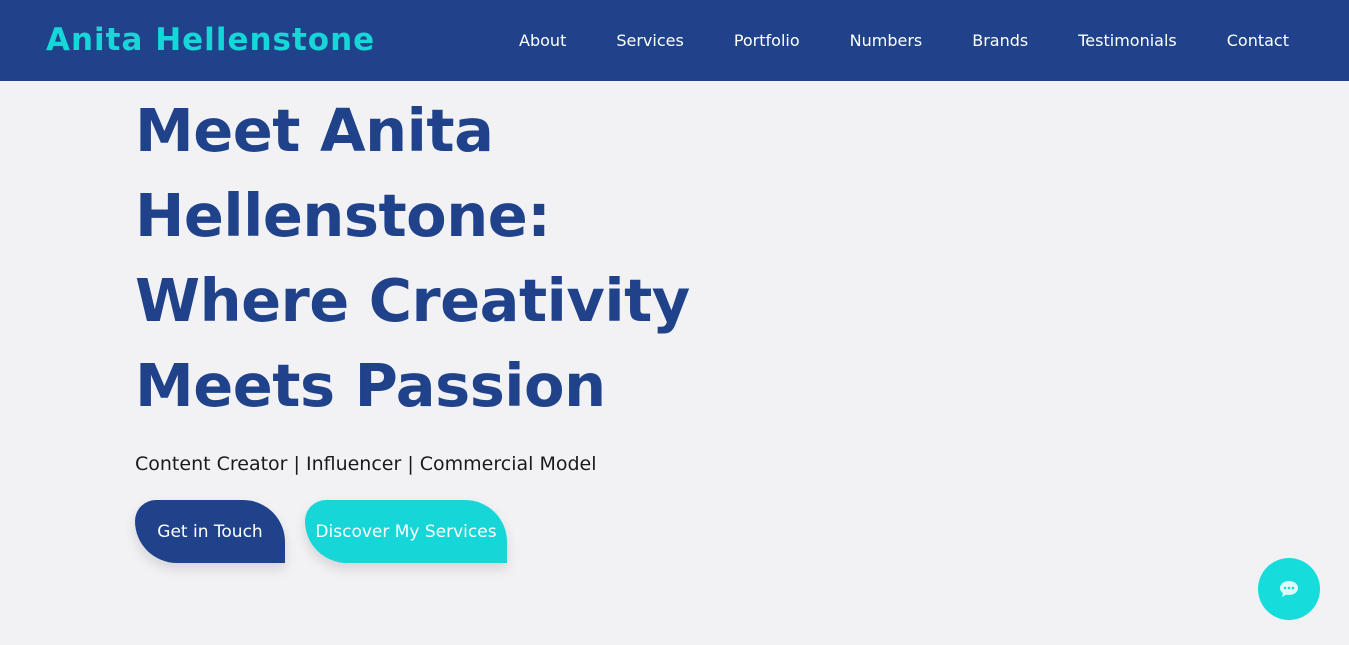 The image size is (1349, 645). I want to click on nav-link-brands: Brands, so click(1000, 40).